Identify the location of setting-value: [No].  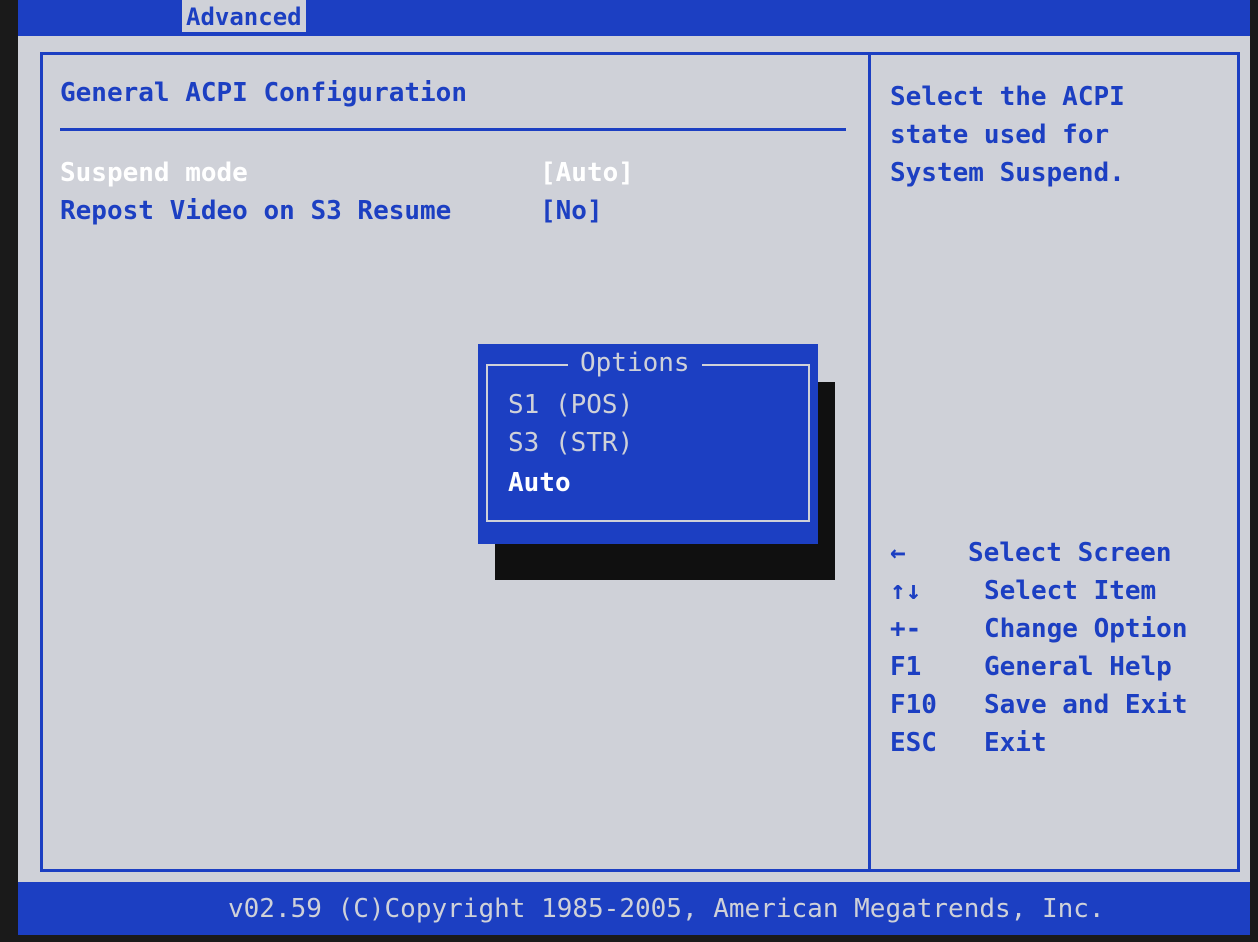
(571, 211).